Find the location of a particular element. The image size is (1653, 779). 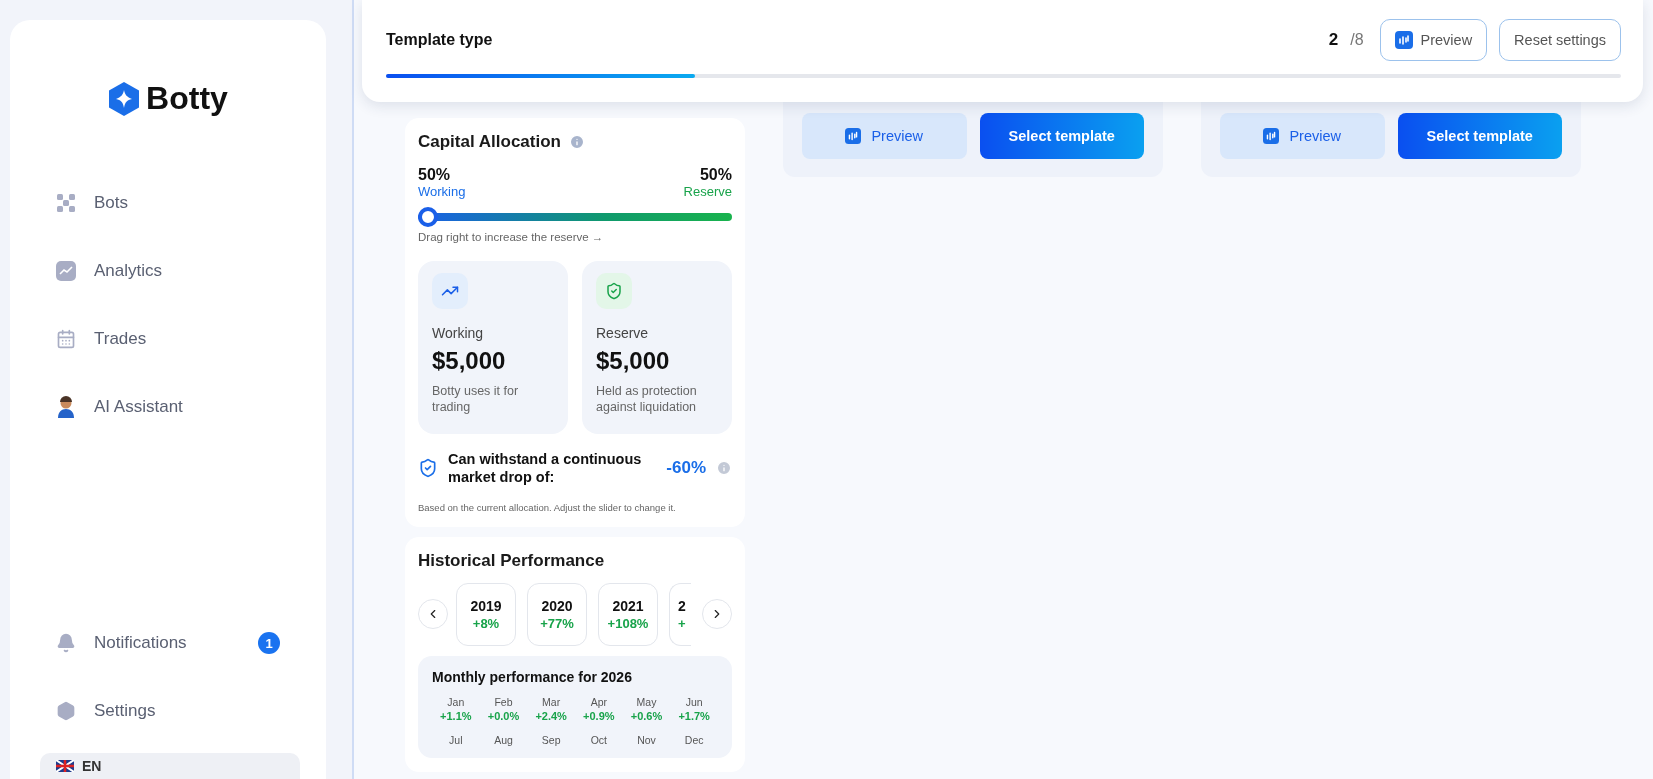

month-change: +1.1% is located at coordinates (456, 715).